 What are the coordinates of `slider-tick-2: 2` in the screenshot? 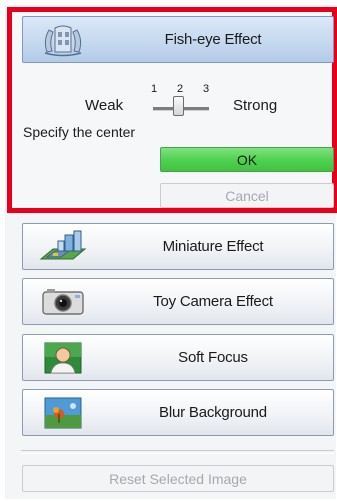 It's located at (180, 89).